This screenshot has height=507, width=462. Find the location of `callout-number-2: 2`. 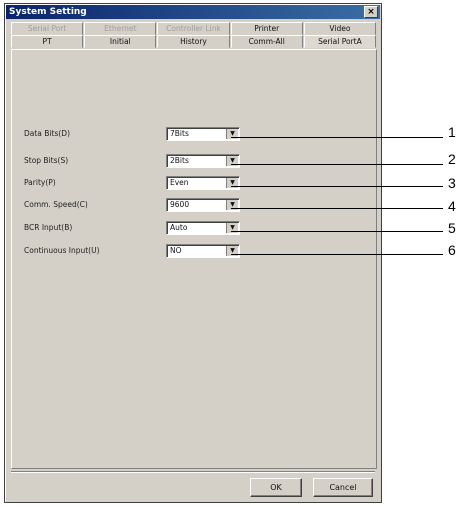

callout-number-2: 2 is located at coordinates (452, 159).